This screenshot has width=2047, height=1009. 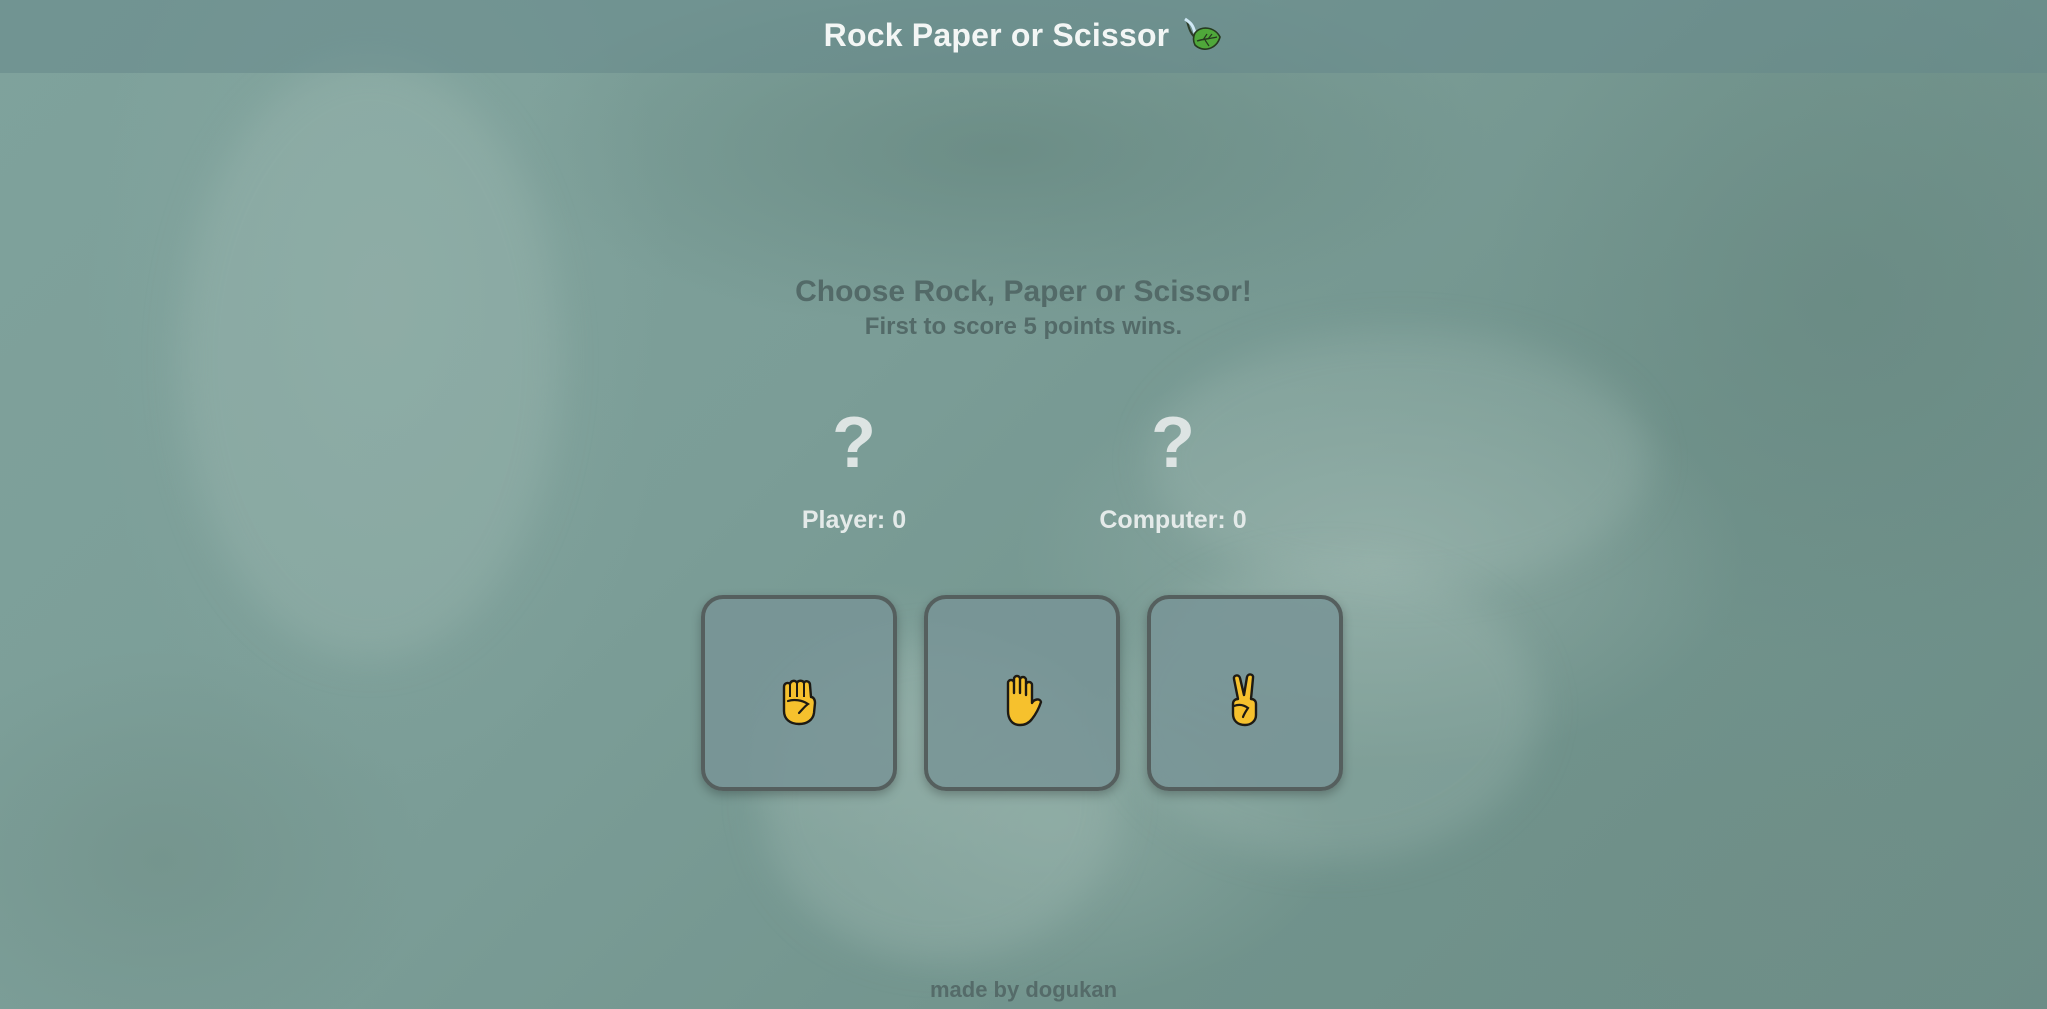 I want to click on rock-button, so click(x=799, y=693).